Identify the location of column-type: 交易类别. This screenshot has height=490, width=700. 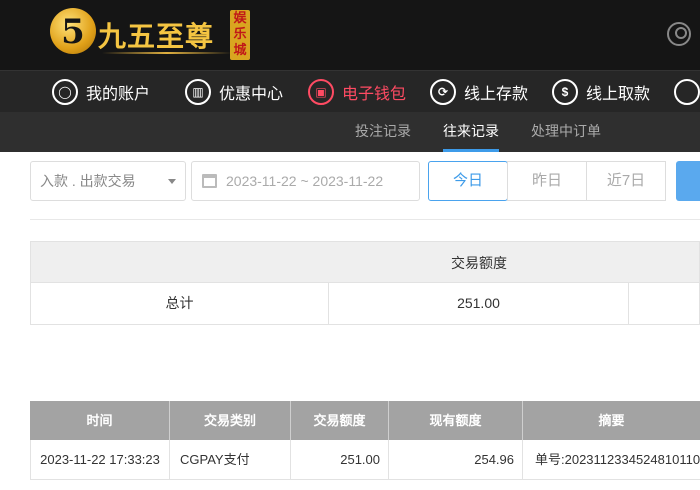
(230, 420).